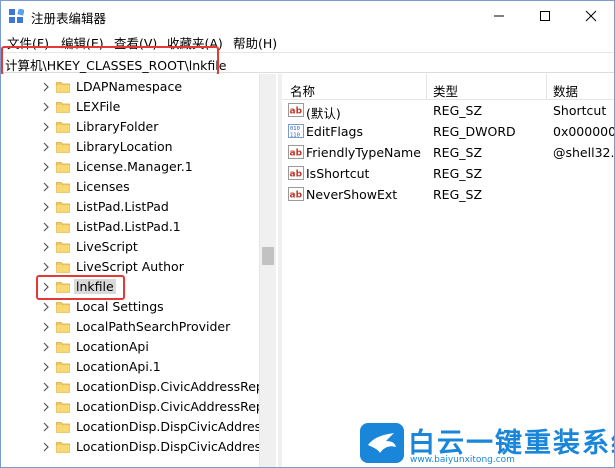  Describe the element at coordinates (130, 147) in the screenshot. I see `tree-item: LibraryLocation` at that location.